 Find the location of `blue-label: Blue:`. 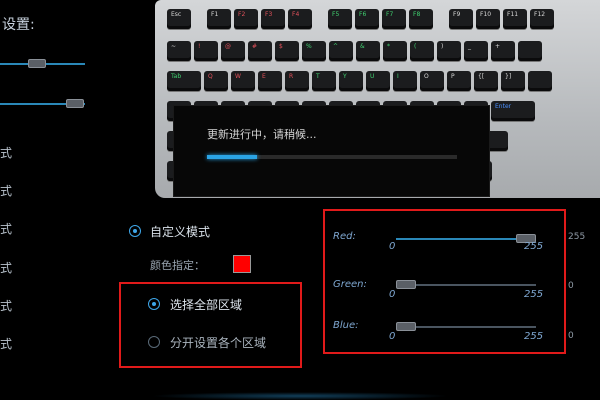

blue-label: Blue: is located at coordinates (346, 325).